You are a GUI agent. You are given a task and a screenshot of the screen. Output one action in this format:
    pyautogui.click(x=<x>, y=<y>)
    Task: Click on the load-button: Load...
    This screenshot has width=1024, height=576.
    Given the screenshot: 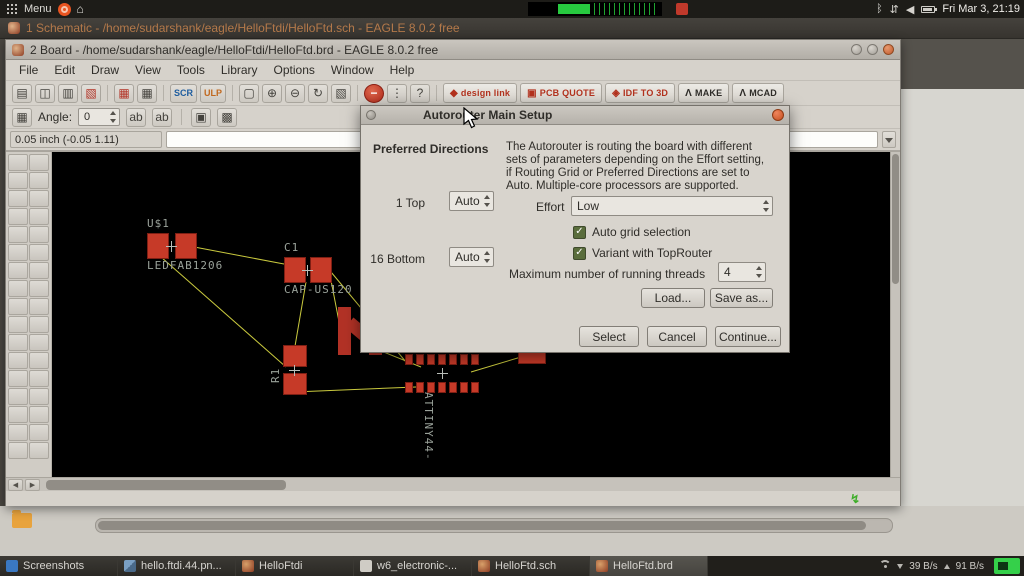 What is the action you would take?
    pyautogui.click(x=673, y=298)
    